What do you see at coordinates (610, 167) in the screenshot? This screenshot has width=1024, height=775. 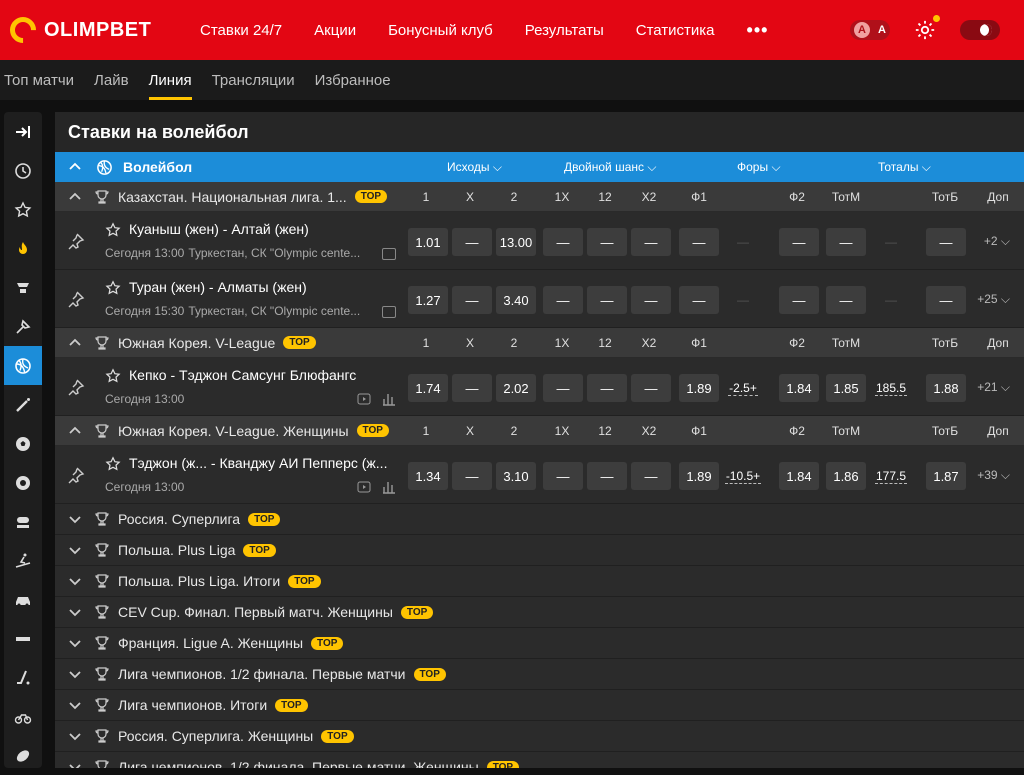 I see `market-double-chance-dropdown: Двойной шанс ⌵` at bounding box center [610, 167].